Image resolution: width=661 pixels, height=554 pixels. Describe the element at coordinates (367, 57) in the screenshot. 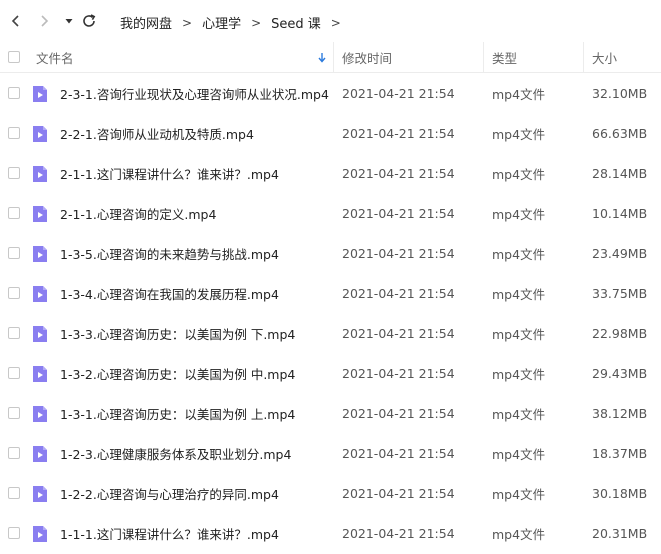

I see `column-header-modified: 修改时间` at that location.